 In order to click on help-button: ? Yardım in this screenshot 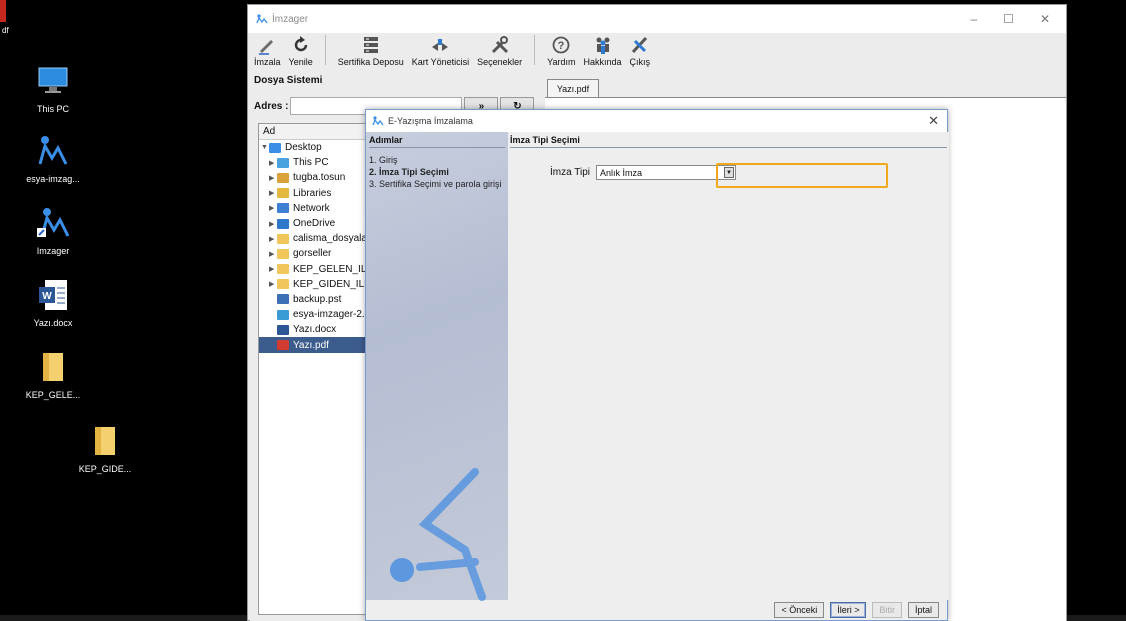, I will do `click(561, 50)`.